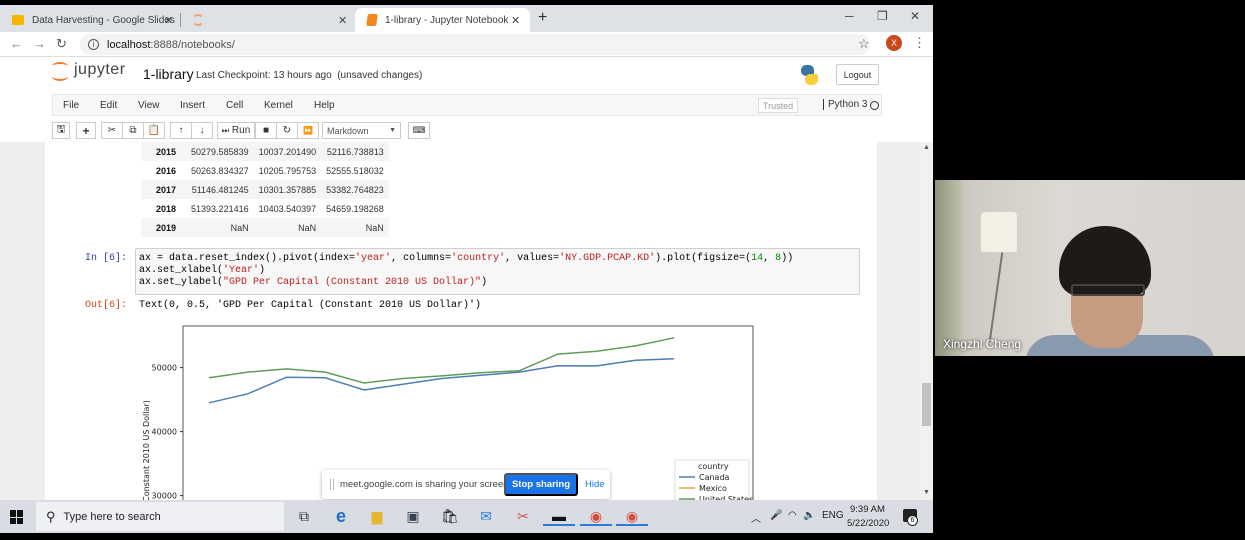  I want to click on show-hidden-icons-icon: ︿, so click(756, 517).